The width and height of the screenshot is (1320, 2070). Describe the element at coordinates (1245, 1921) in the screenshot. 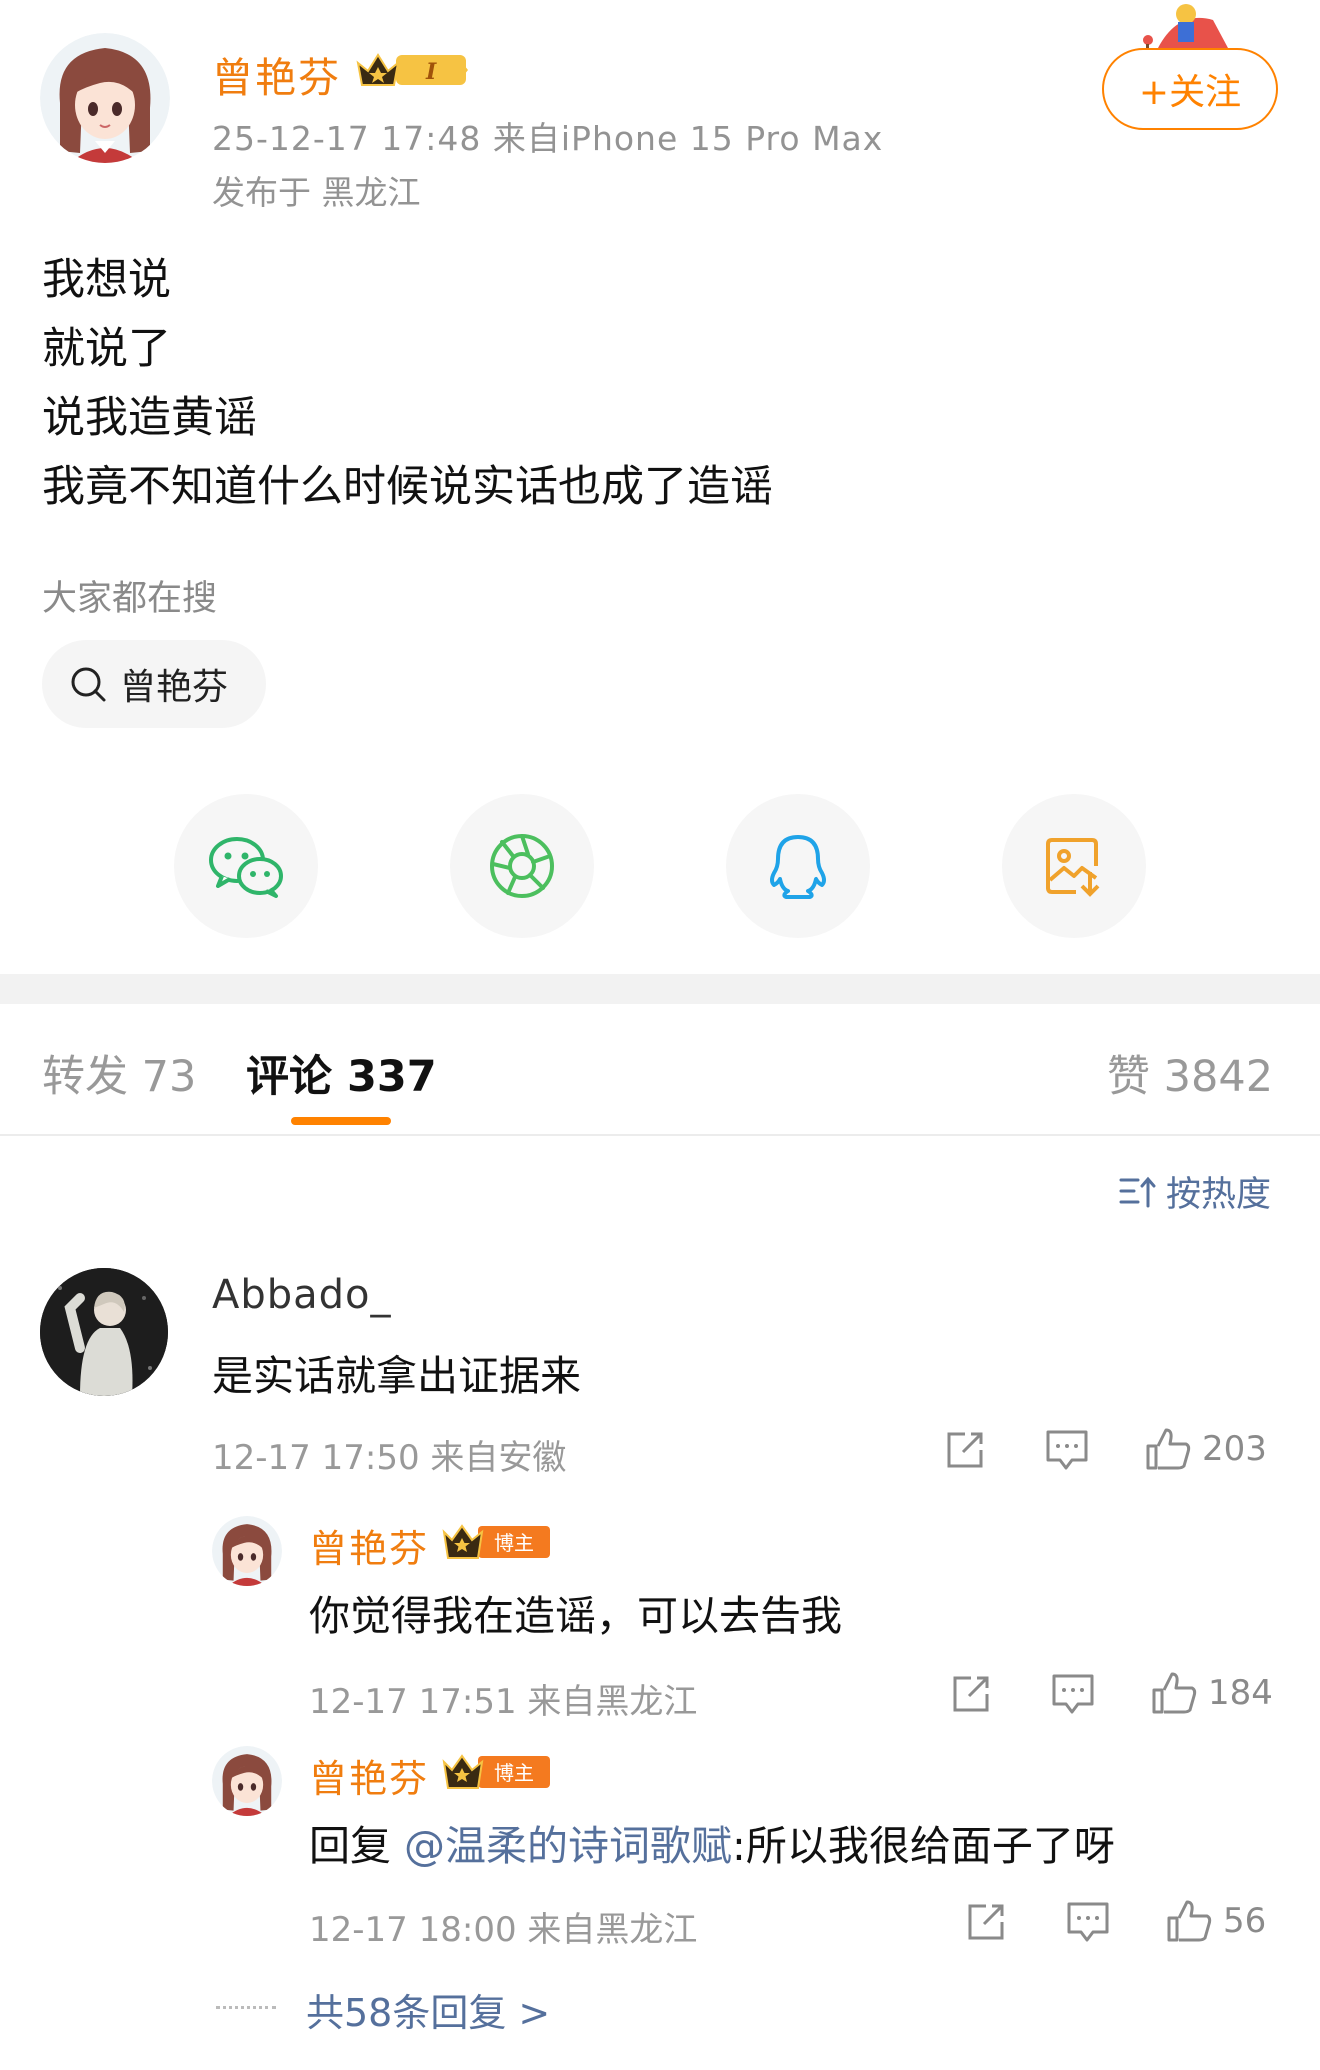

I see `like-count: 56` at that location.